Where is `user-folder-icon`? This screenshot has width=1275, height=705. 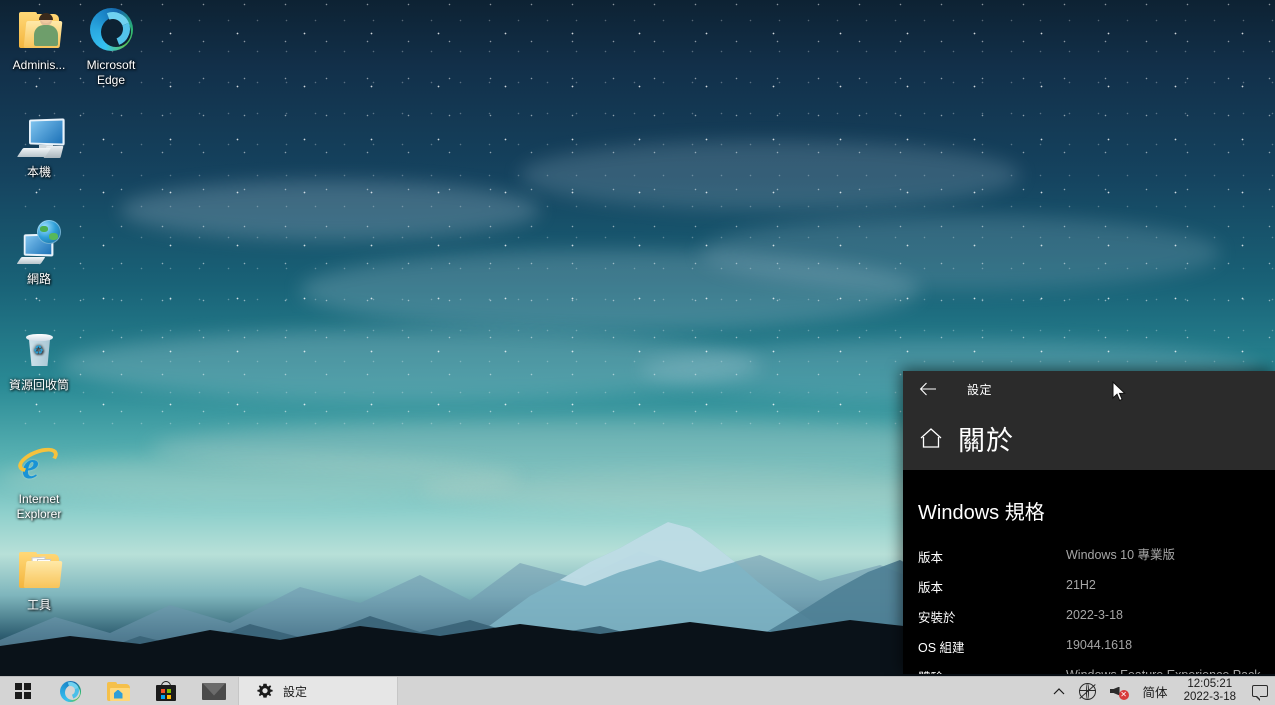 user-folder-icon is located at coordinates (39, 30).